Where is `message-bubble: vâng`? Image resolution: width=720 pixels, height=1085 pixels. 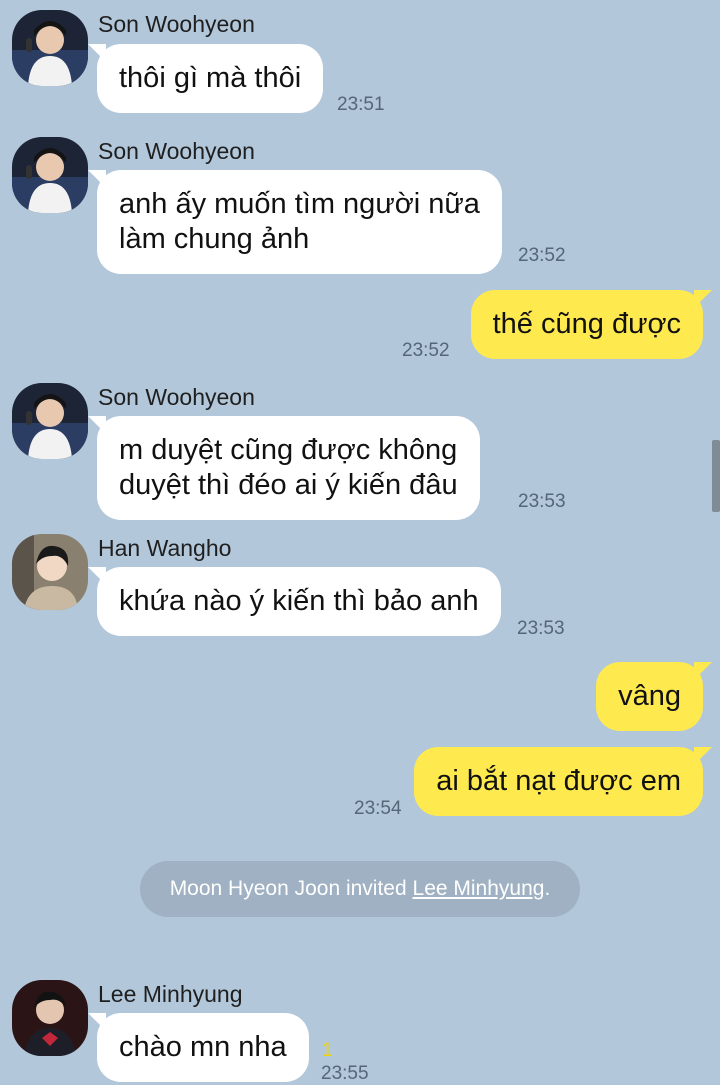
message-bubble: vâng is located at coordinates (654, 696).